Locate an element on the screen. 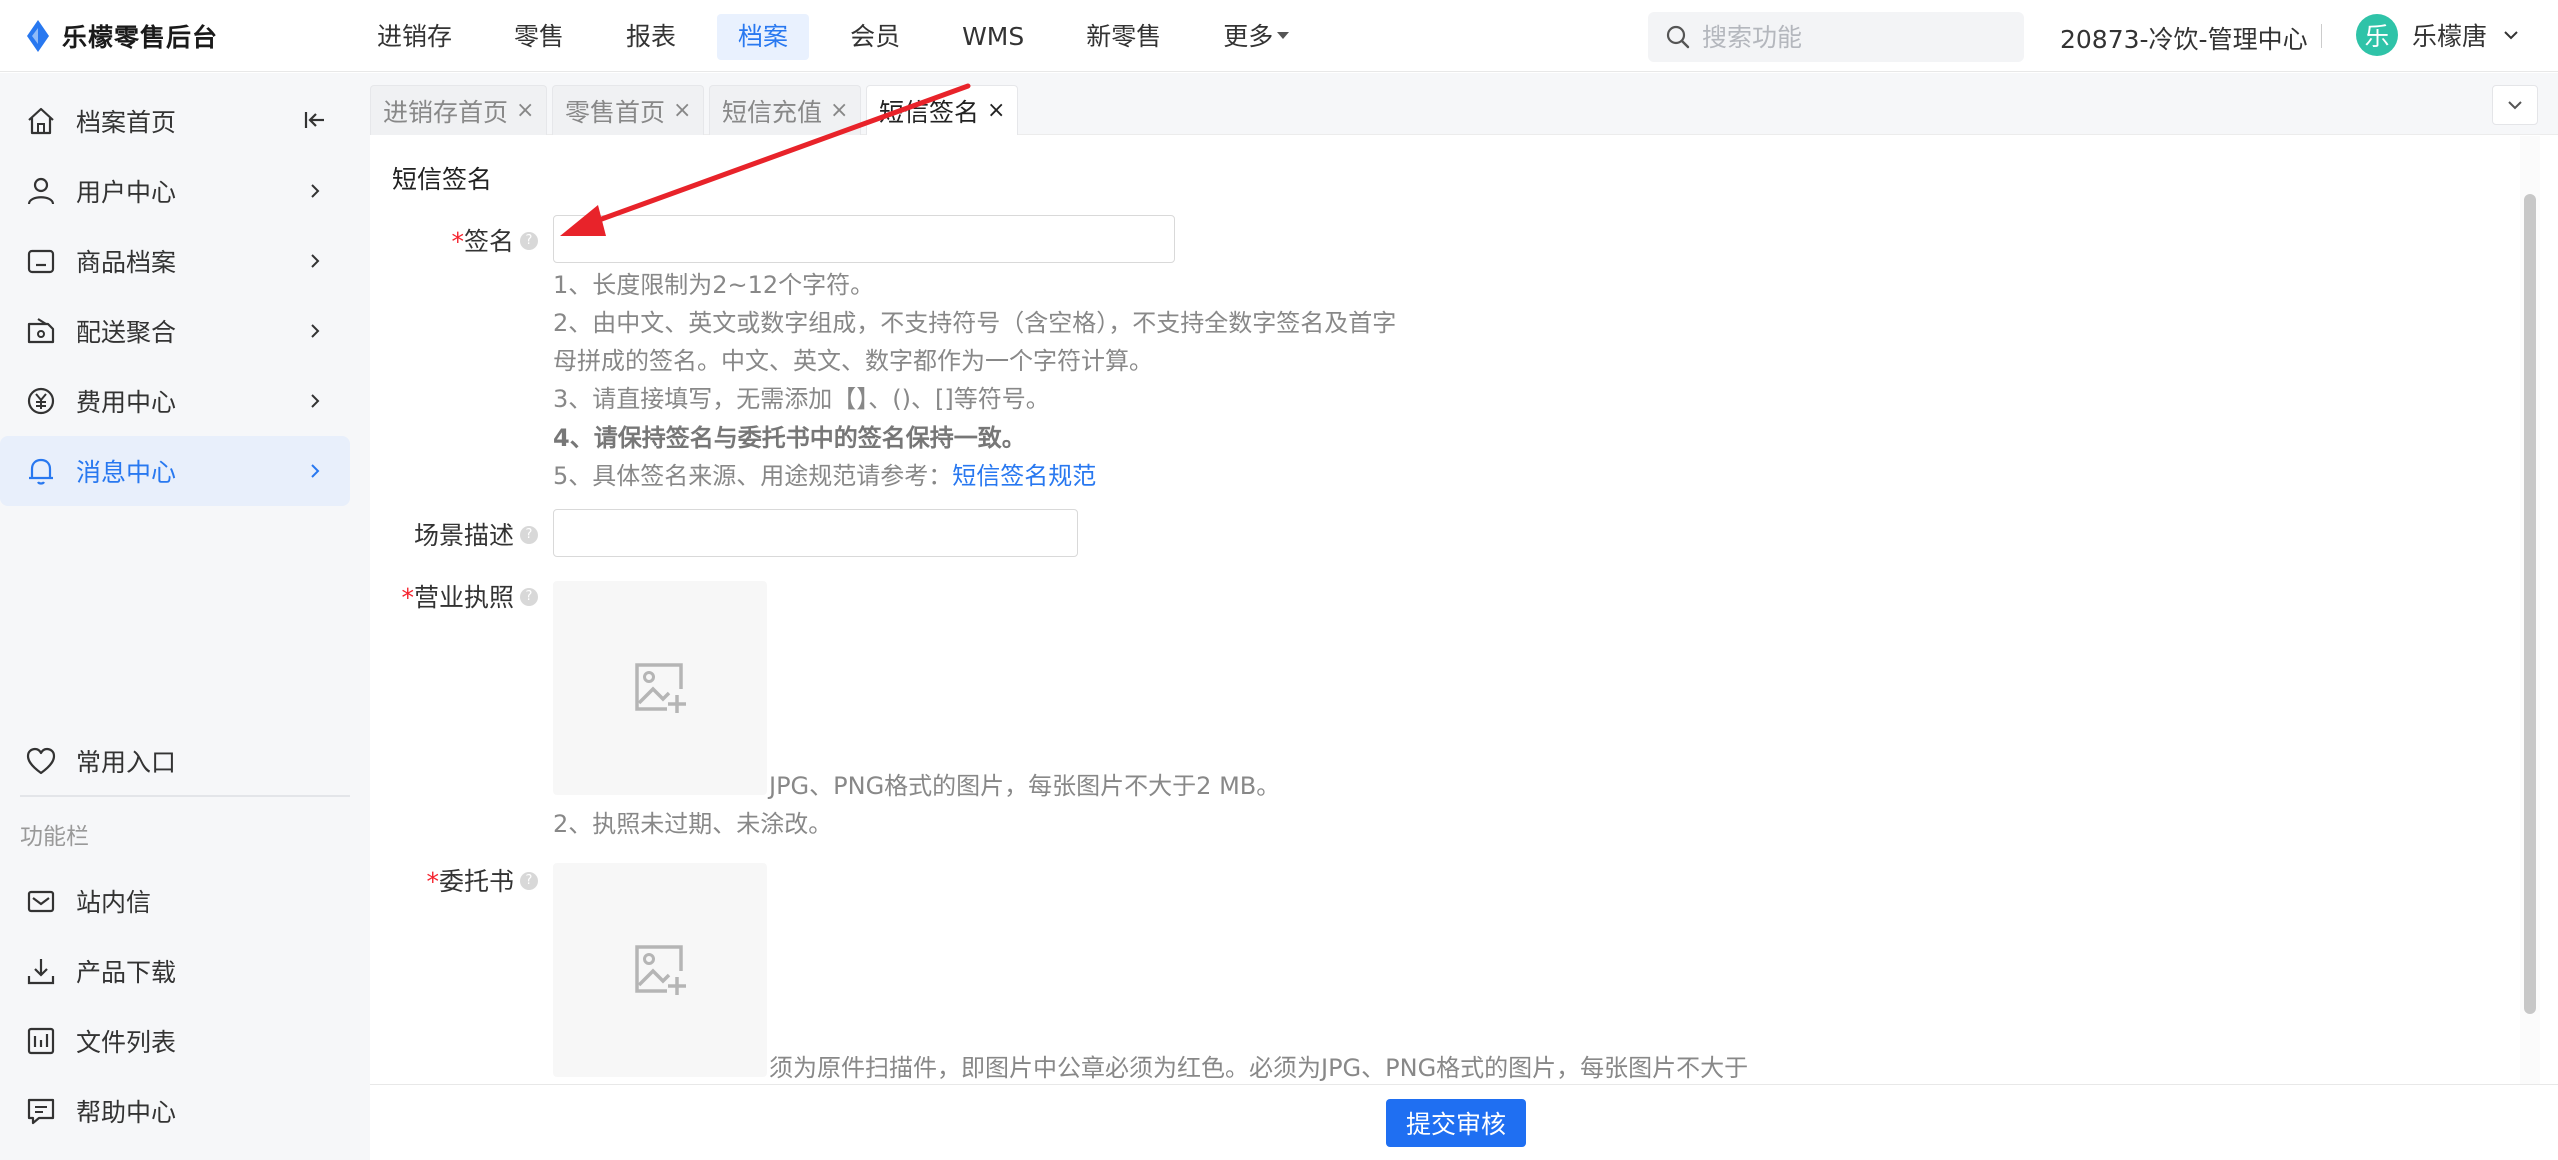 The image size is (2558, 1160). app-name: 乐檬零售后台 is located at coordinates (140, 37).